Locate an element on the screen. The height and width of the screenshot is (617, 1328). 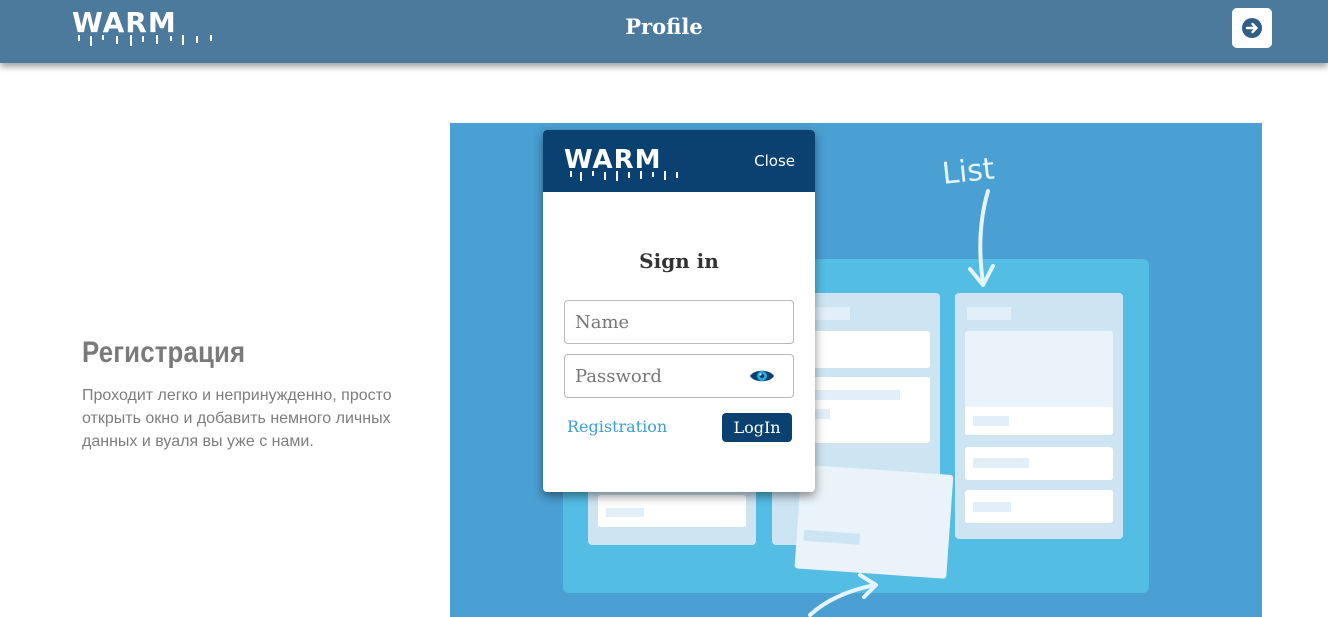
name-field-wrapper is located at coordinates (679, 322).